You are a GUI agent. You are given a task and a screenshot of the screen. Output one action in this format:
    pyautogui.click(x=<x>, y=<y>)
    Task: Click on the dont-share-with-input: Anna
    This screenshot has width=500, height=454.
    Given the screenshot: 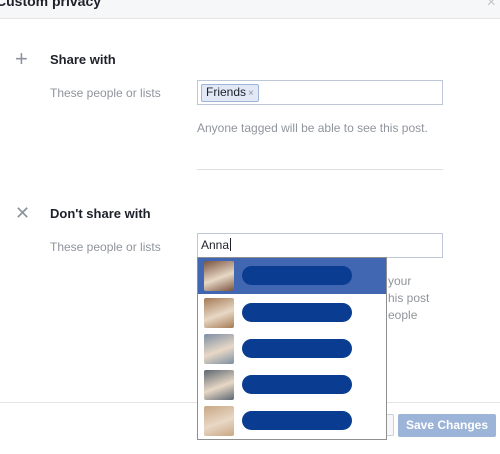 What is the action you would take?
    pyautogui.click(x=320, y=245)
    